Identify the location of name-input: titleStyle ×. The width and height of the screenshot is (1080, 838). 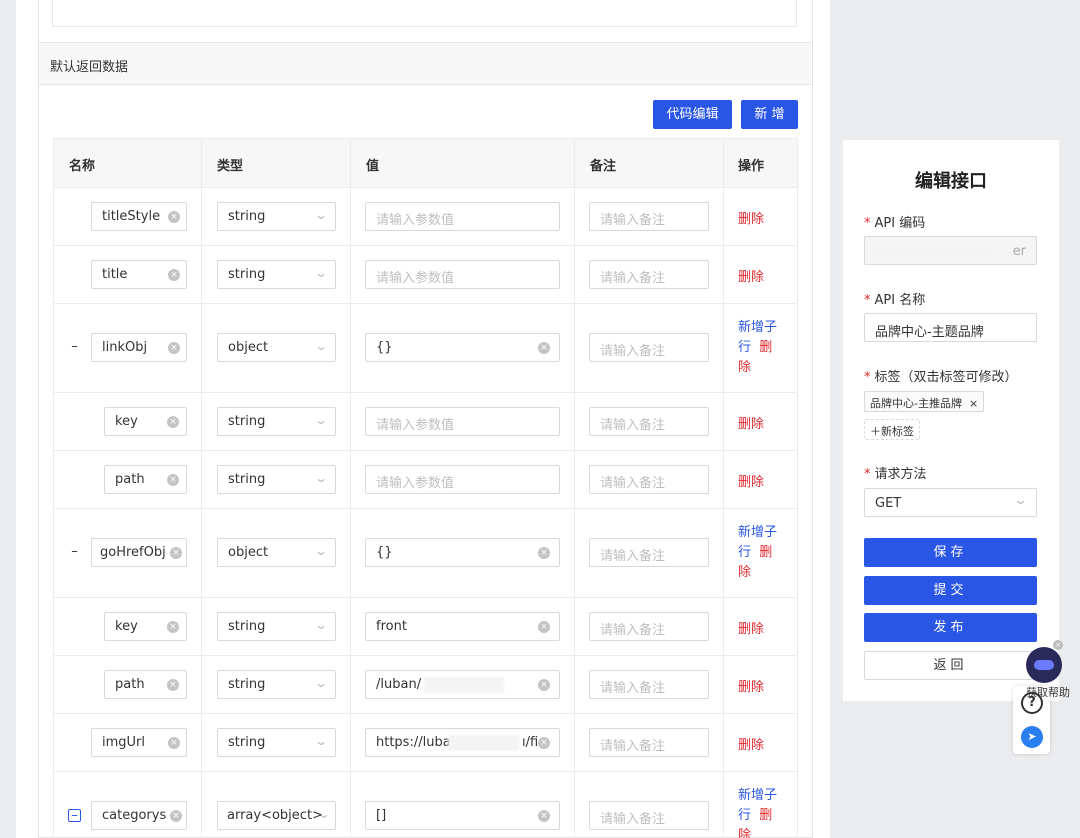
(139, 216).